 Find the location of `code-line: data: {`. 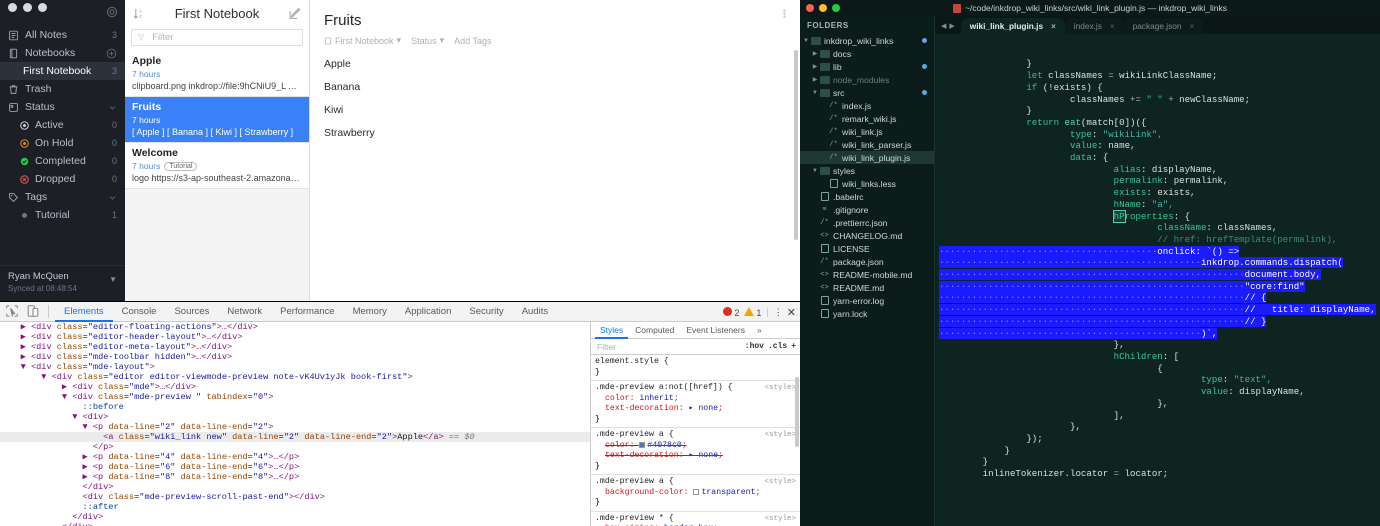

code-line: data: { is located at coordinates (1157, 158).